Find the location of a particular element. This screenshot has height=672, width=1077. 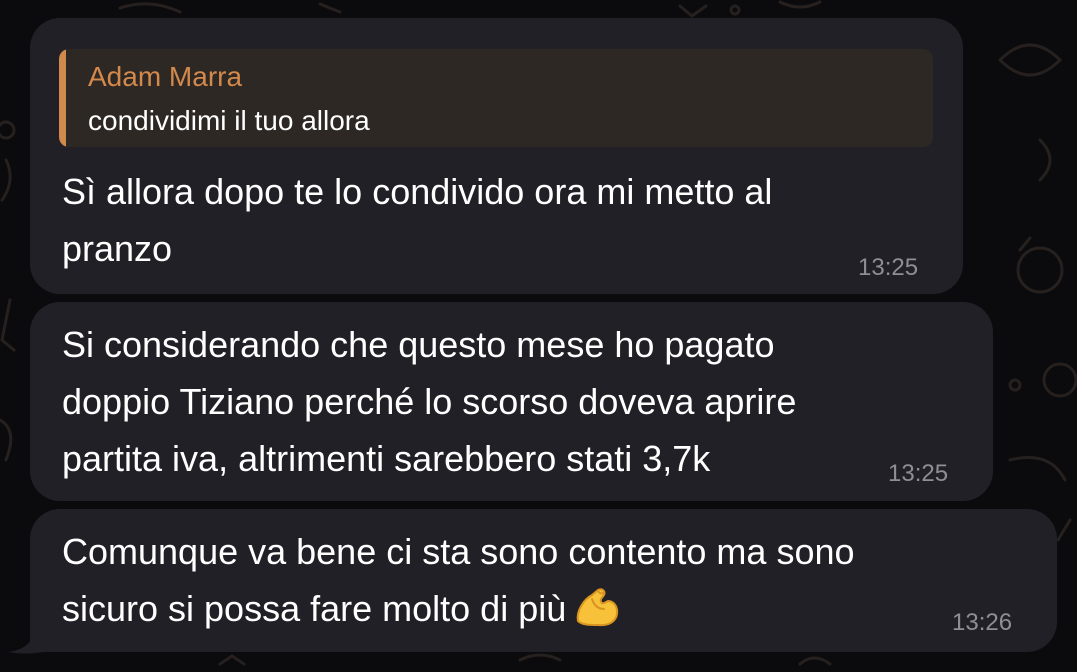

reply-sender-name: Adam Marra is located at coordinates (165, 76).